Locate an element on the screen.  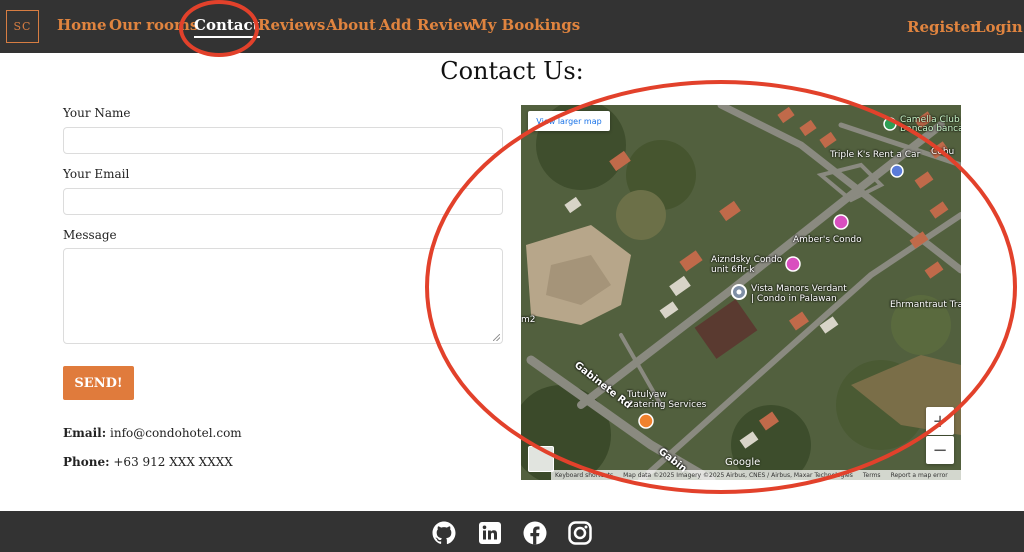
nav-about: About is located at coordinates (351, 25).